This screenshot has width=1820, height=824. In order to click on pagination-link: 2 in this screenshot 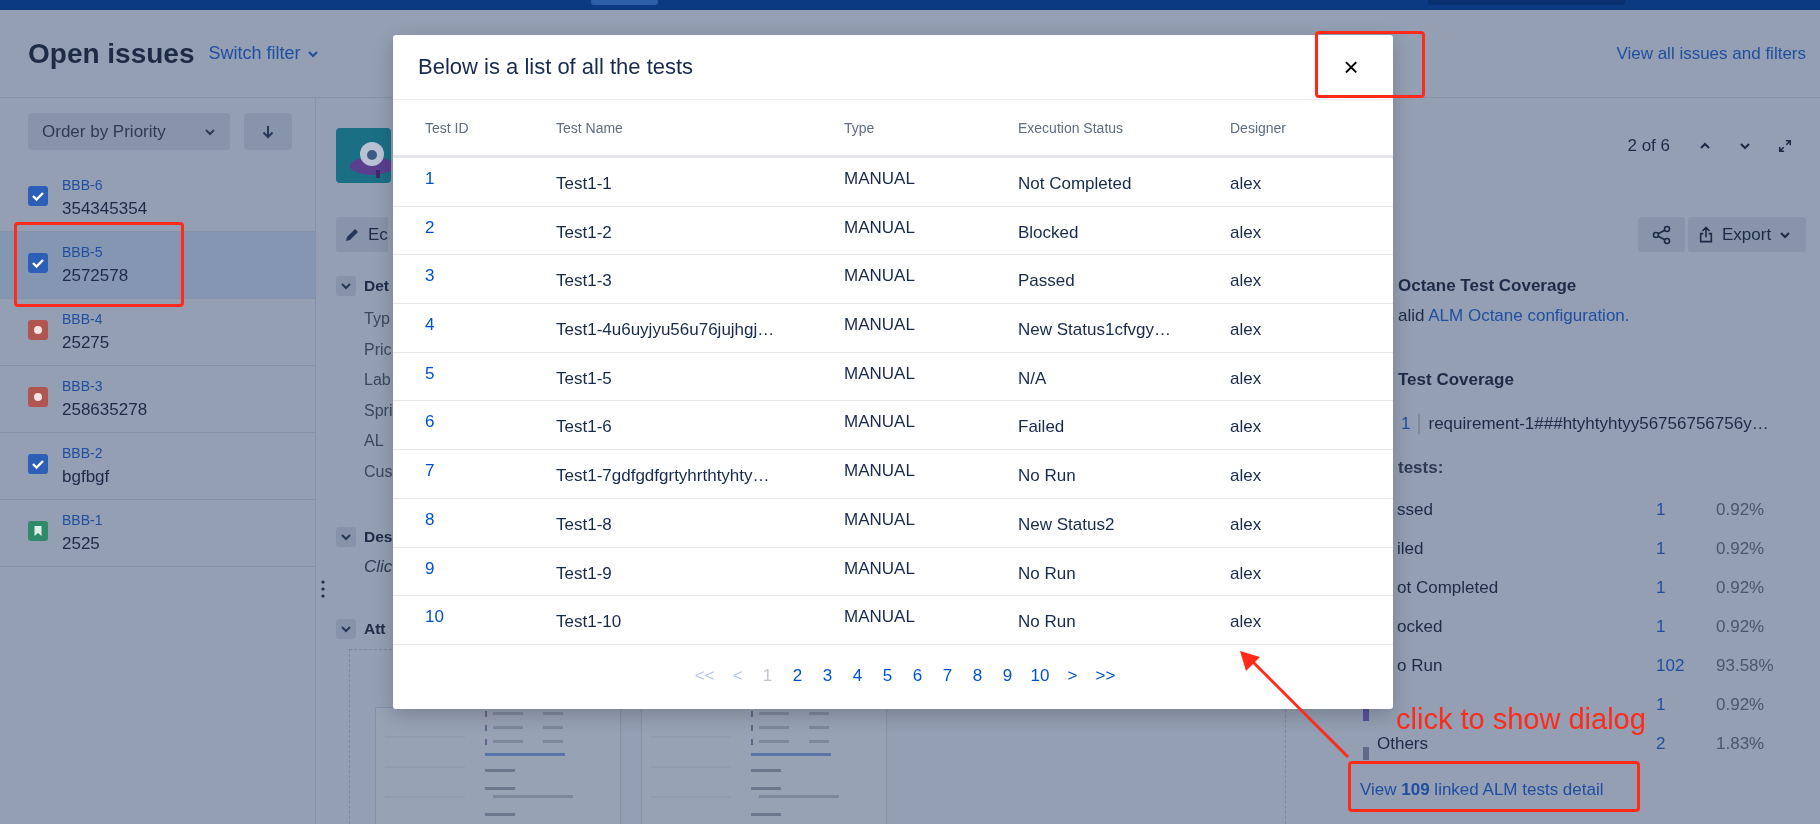, I will do `click(797, 675)`.